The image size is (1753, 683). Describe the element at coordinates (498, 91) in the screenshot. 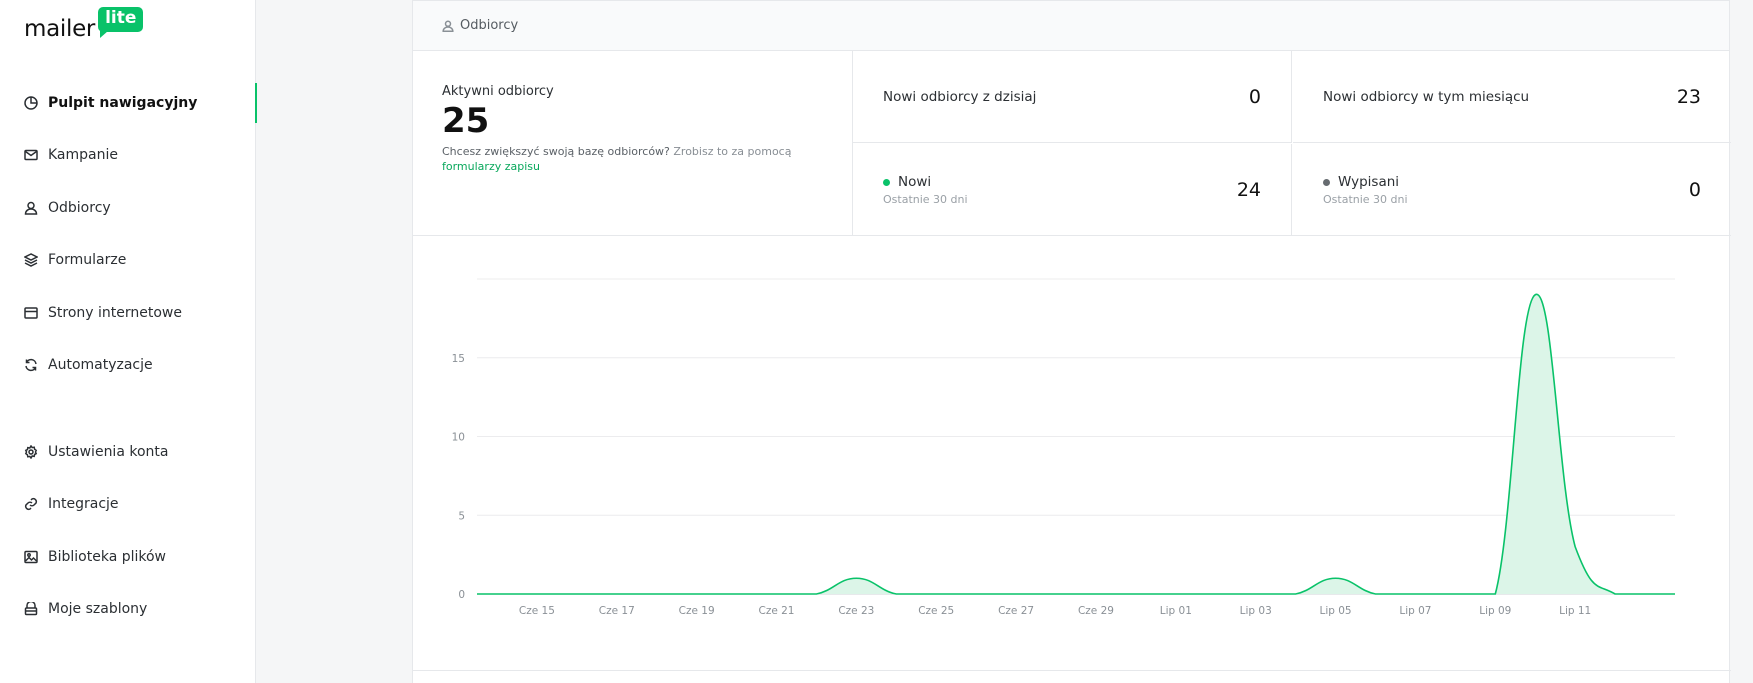

I see `active-subscribers-label: Aktywni odbiorcy` at that location.